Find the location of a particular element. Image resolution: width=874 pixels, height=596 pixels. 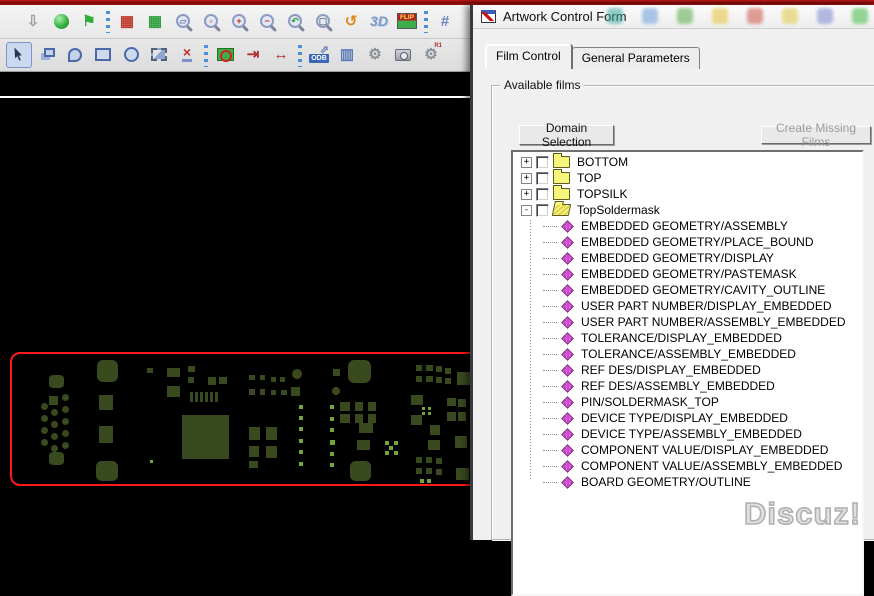

tree-item-embedded-geometry-cavity-outline: EMBEDDED GEOMETRY/CAVITY_OUTLINE is located at coordinates (687, 290).